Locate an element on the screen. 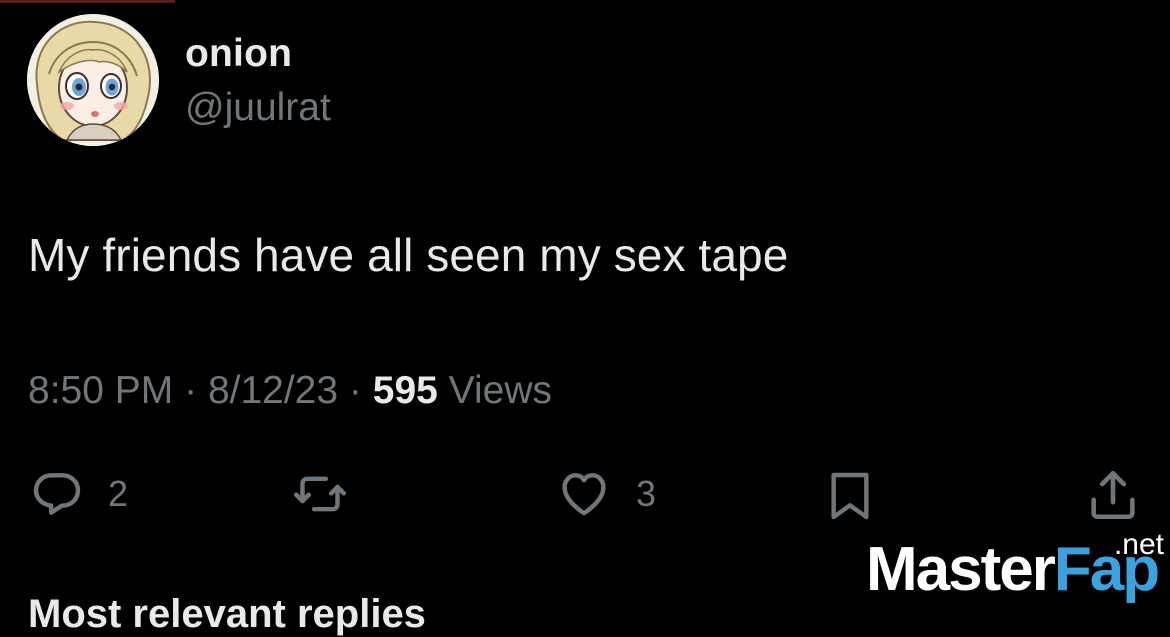 The width and height of the screenshot is (1170, 637). tweet-date: 8/12/23 is located at coordinates (273, 390).